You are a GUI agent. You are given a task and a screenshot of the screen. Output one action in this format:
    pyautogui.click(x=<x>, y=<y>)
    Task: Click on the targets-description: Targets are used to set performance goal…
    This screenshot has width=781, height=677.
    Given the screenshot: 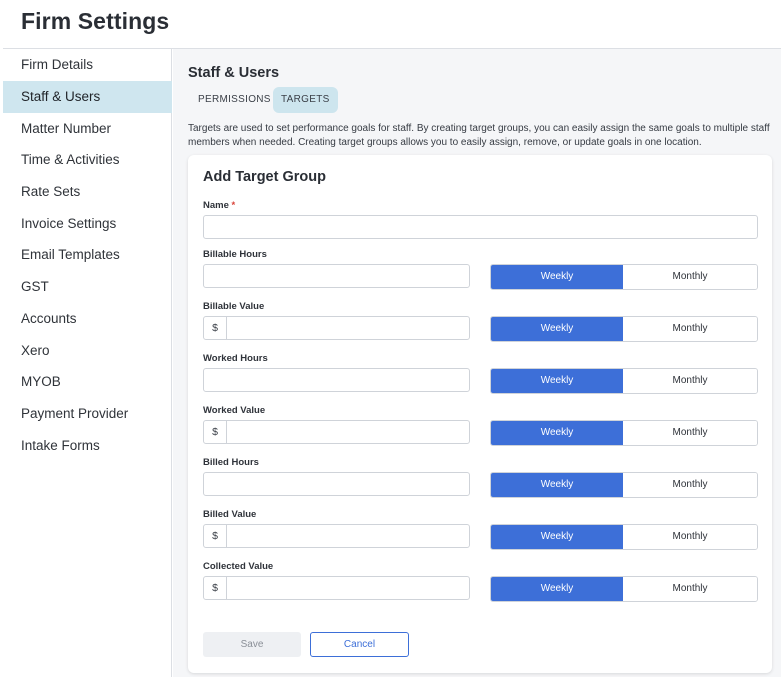 What is the action you would take?
    pyautogui.click(x=479, y=135)
    